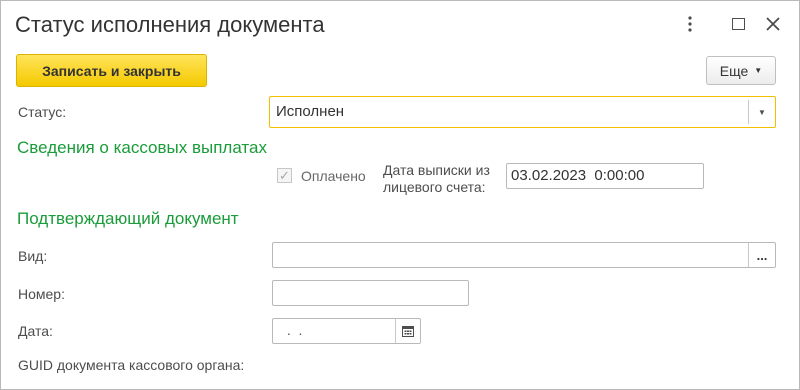  What do you see at coordinates (522, 112) in the screenshot?
I see `status-select: Исполнен ▼` at bounding box center [522, 112].